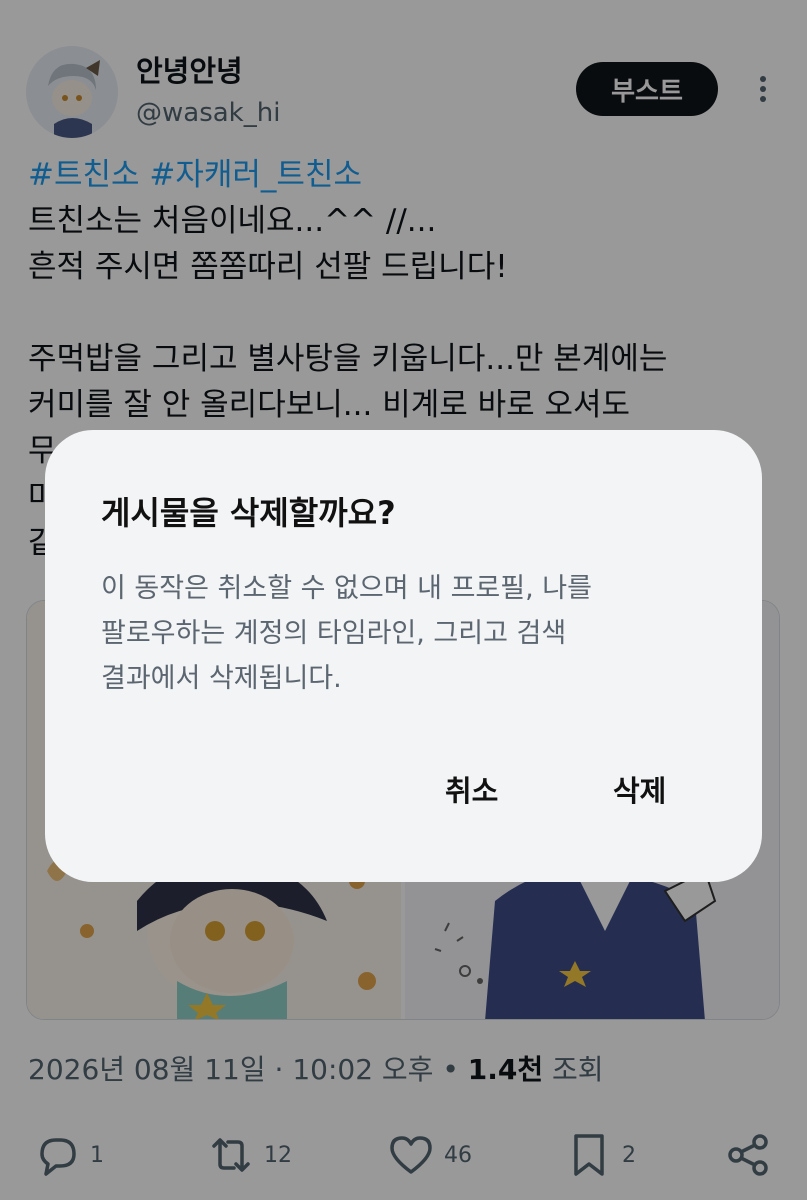 This screenshot has width=807, height=1200. Describe the element at coordinates (248, 513) in the screenshot. I see `dialog-title: 게시물을 삭제할까요?` at that location.